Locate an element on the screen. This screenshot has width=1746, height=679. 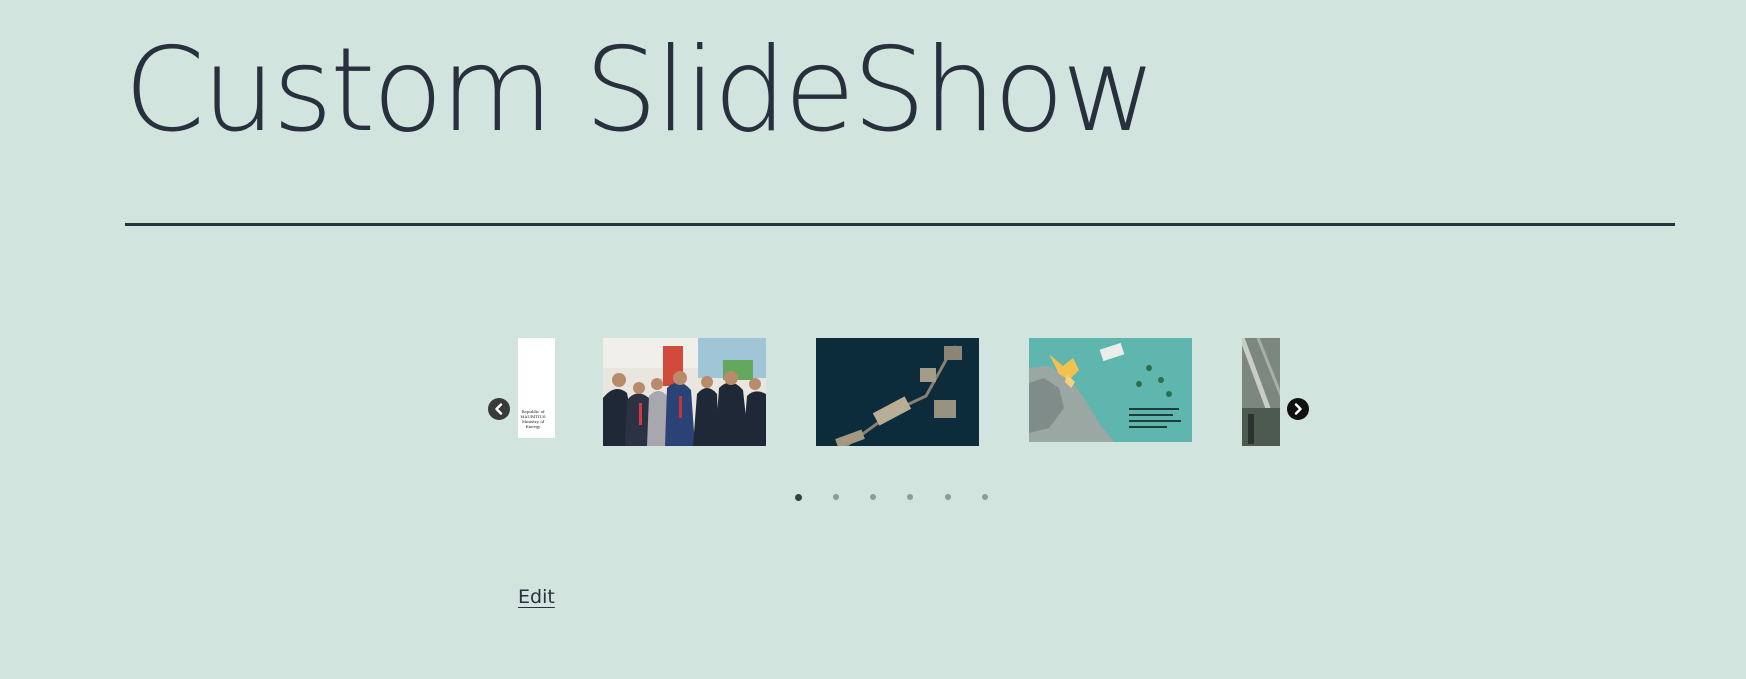
chevron-left-icon is located at coordinates (499, 409).